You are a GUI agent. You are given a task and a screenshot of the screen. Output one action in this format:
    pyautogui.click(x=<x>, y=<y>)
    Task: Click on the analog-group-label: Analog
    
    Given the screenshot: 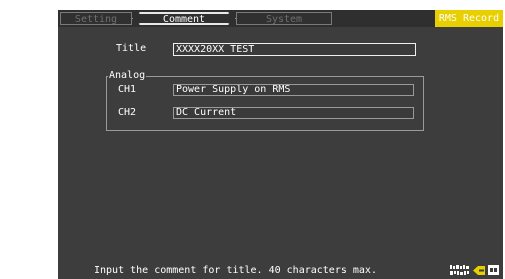 What is the action you would take?
    pyautogui.click(x=127, y=76)
    